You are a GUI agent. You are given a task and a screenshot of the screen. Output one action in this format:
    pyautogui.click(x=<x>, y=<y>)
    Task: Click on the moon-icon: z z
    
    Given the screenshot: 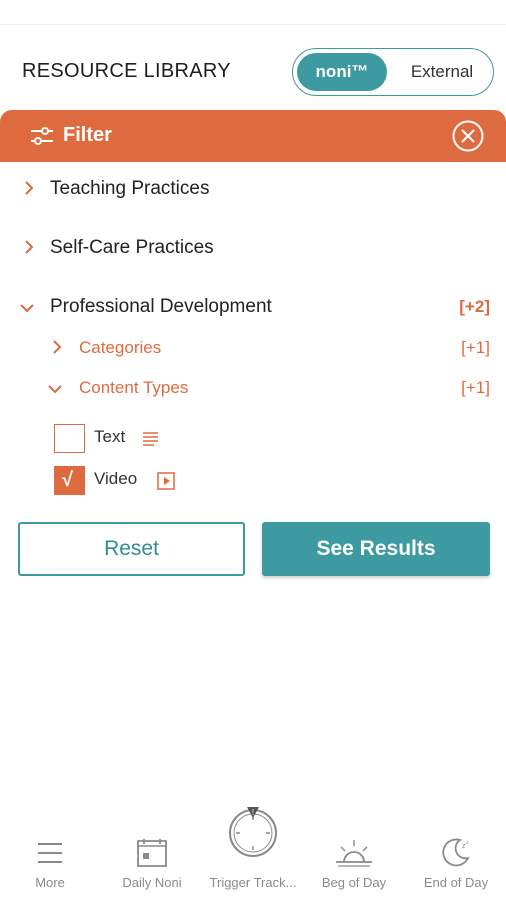 What is the action you would take?
    pyautogui.click(x=456, y=852)
    